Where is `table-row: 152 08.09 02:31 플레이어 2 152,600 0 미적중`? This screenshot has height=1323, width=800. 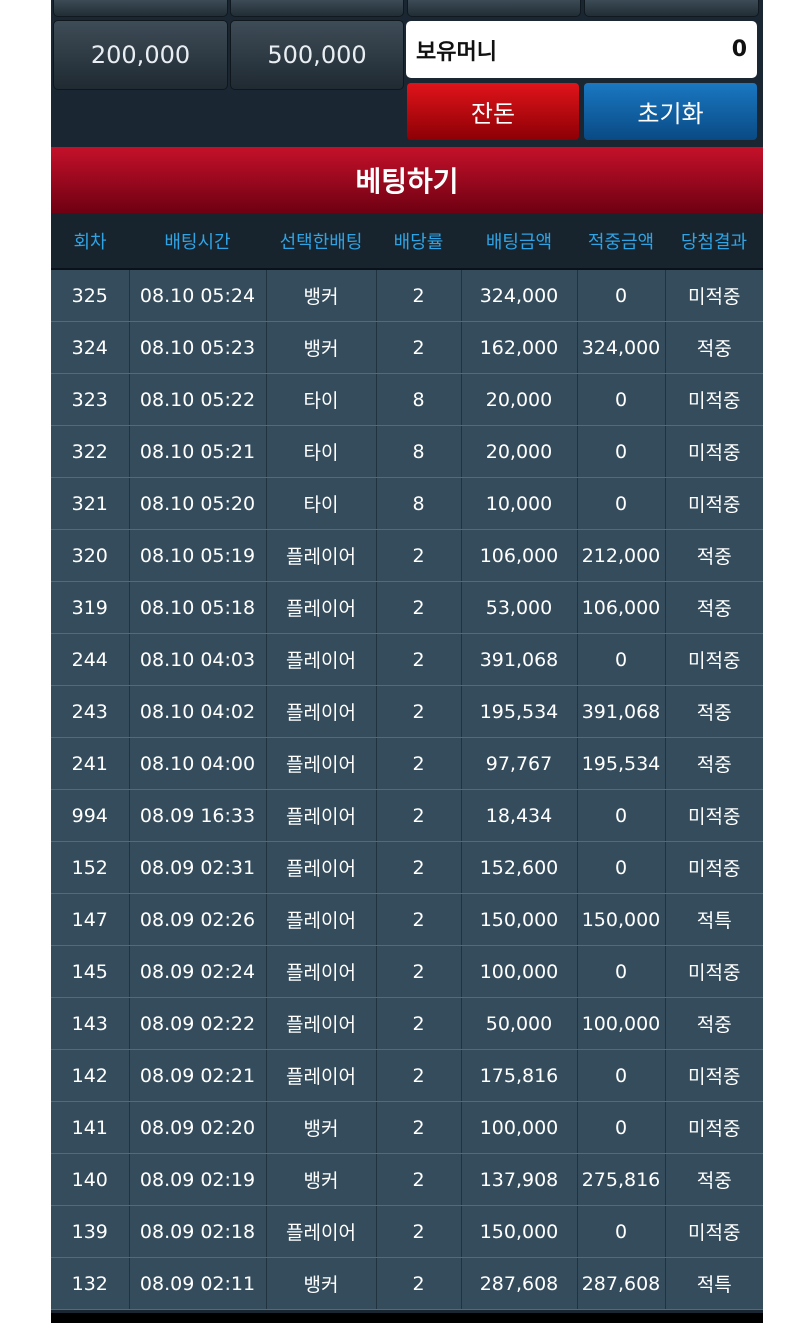
table-row: 152 08.09 02:31 플레이어 2 152,600 0 미적중 is located at coordinates (407, 867).